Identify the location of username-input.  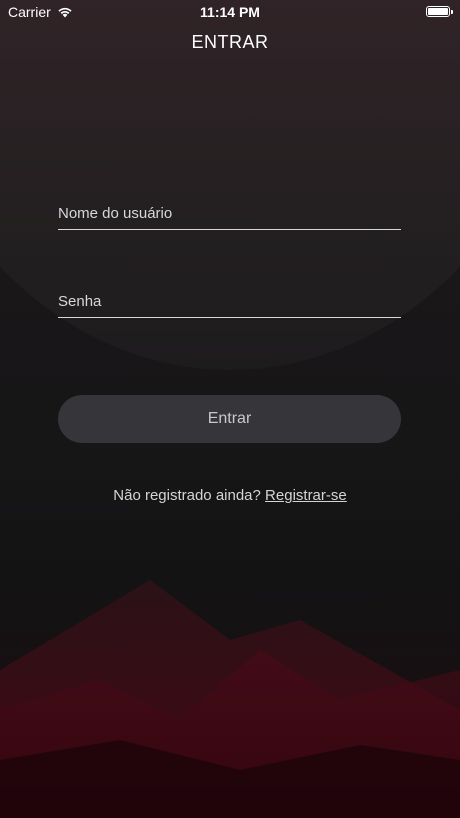
(229, 211).